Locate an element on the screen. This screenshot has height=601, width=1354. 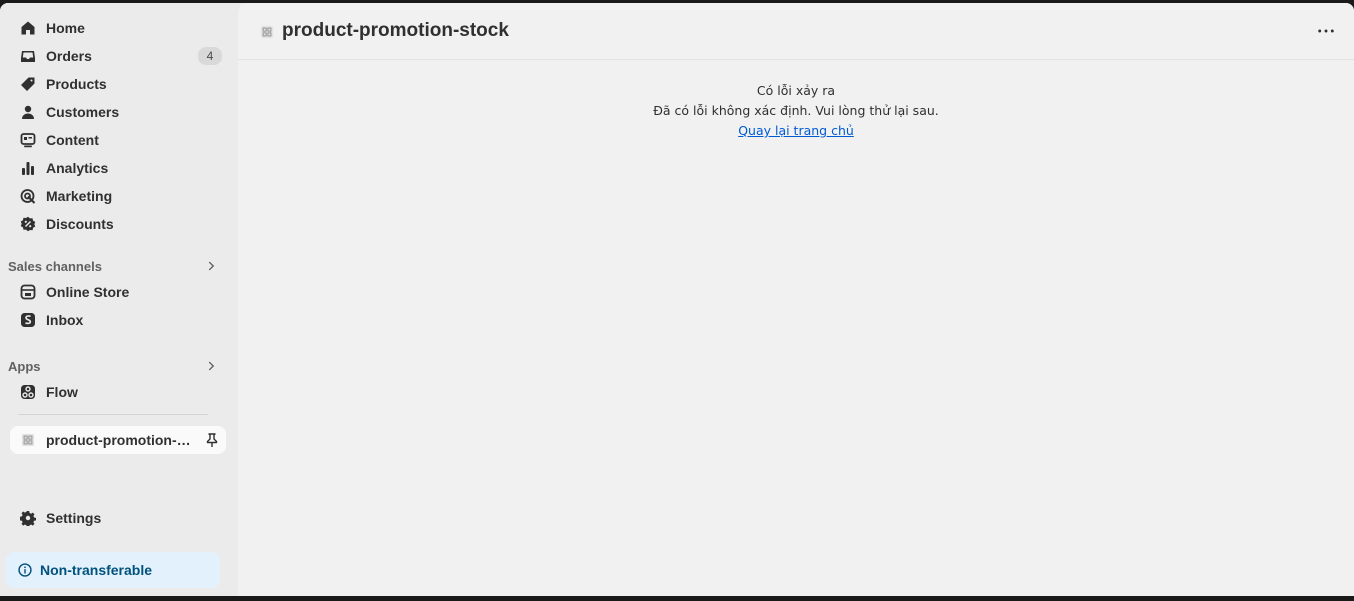
back-to-home-link: Quay lại trang chủ is located at coordinates (796, 130).